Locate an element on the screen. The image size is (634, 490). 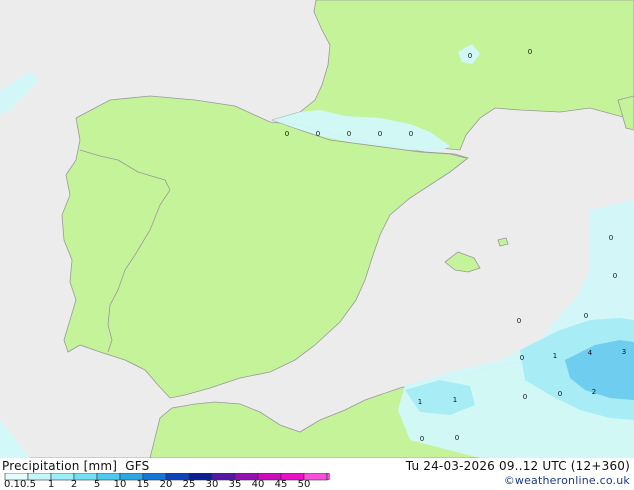
copyright-link: ©weatheronline.co.uk is located at coordinates (567, 480).